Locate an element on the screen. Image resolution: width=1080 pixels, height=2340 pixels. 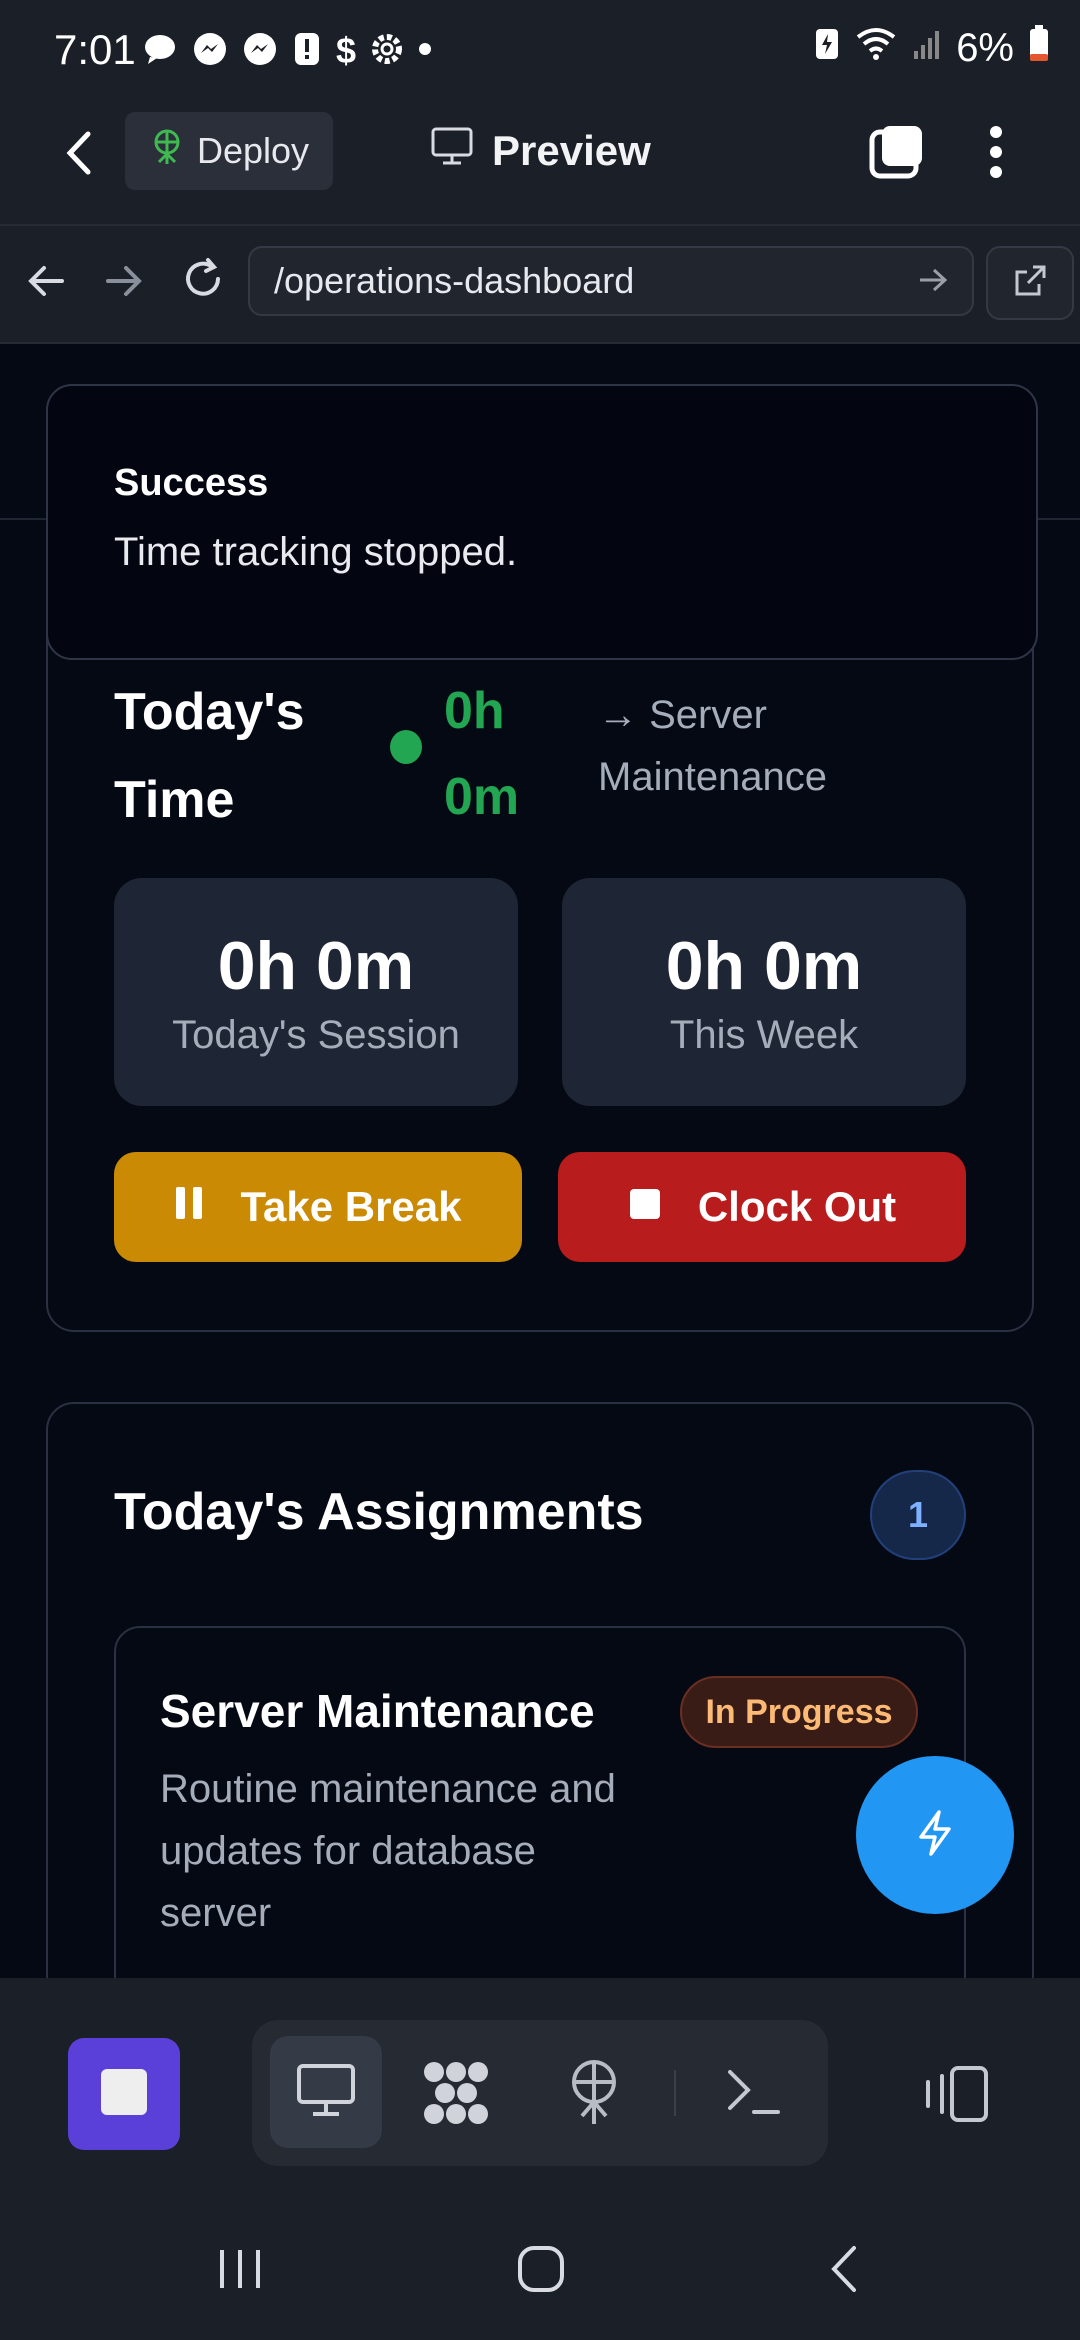
assignments-count-badge: 1 is located at coordinates (918, 1515).